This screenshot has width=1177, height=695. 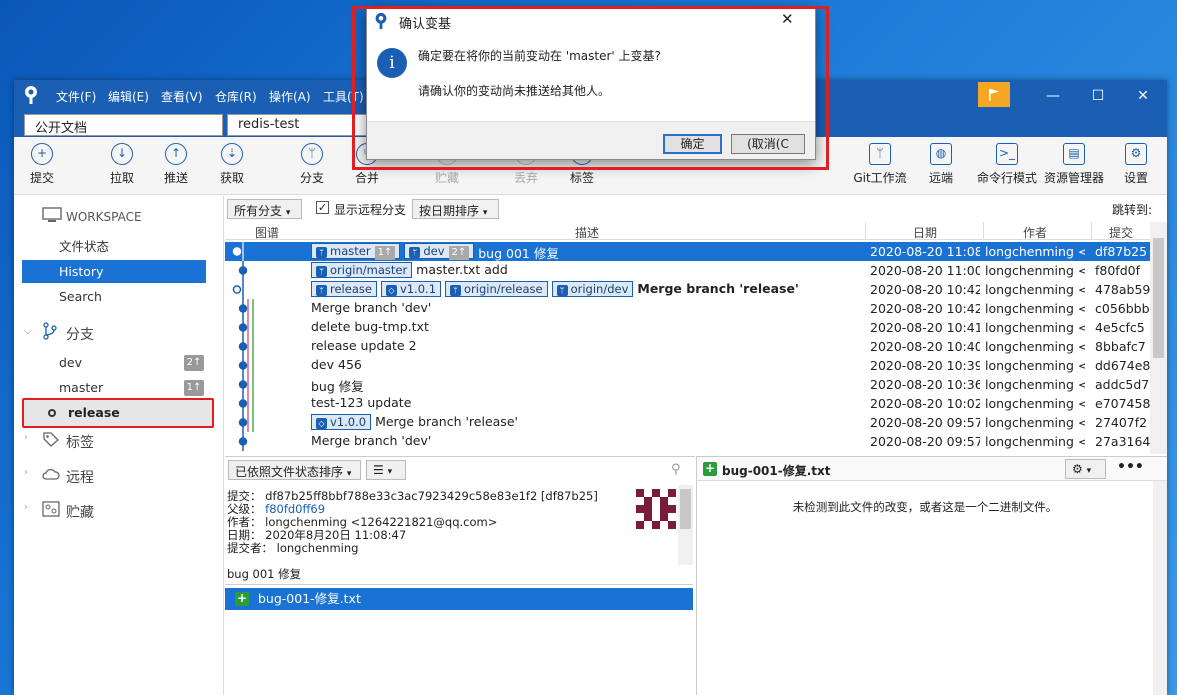 I want to click on commit-date: 2020-08-20 09:57, so click(x=925, y=422).